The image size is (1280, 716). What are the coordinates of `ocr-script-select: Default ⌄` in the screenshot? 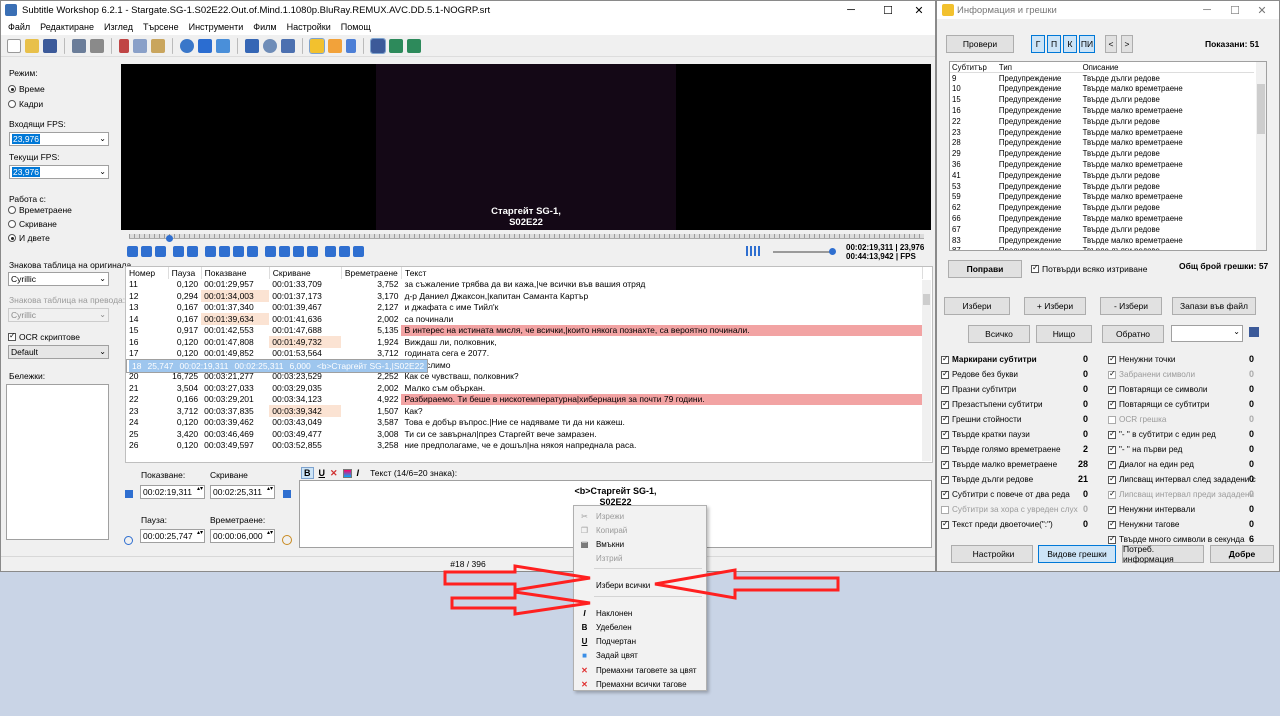 It's located at (58, 352).